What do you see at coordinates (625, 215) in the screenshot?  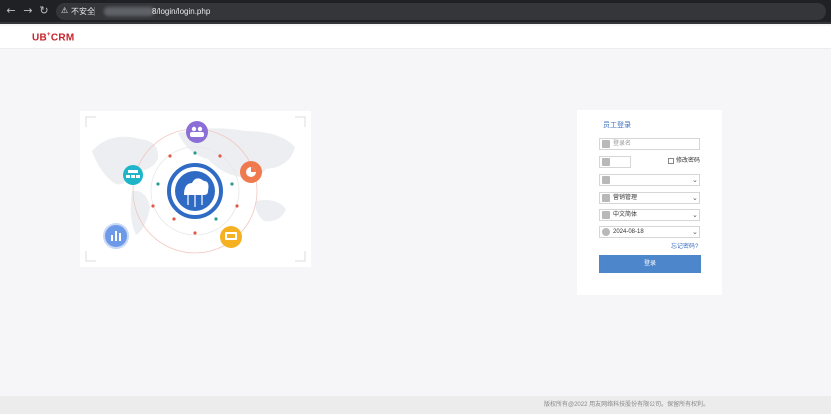 I see `language-value: 中文简体` at bounding box center [625, 215].